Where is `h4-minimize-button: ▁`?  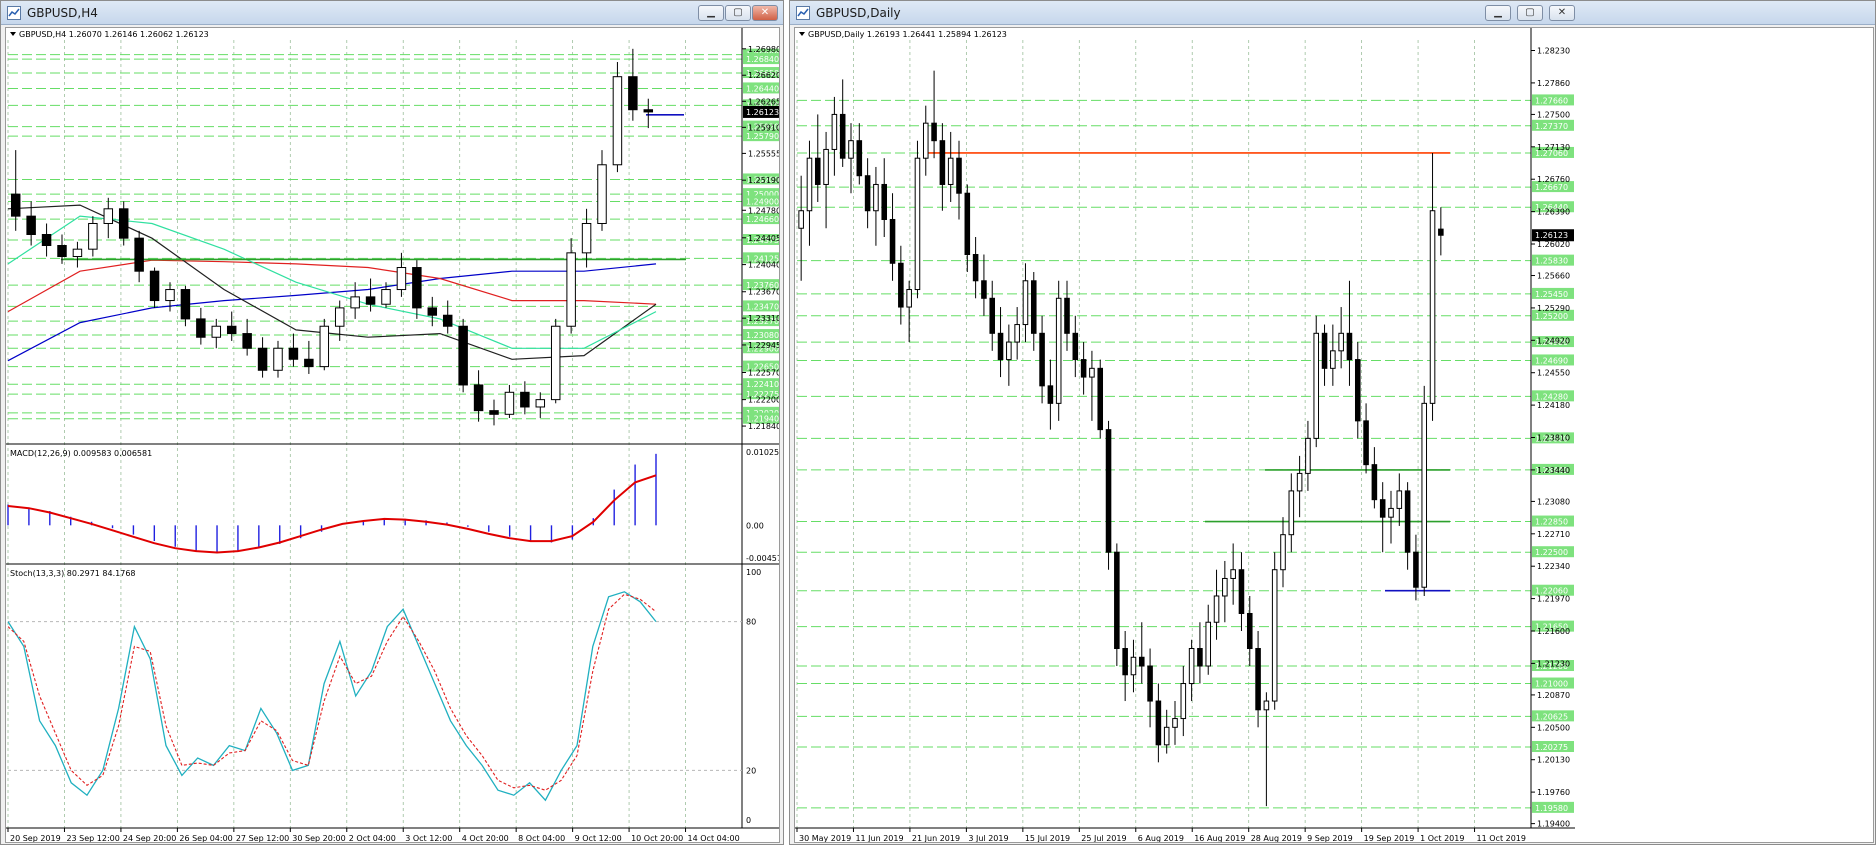 h4-minimize-button: ▁ is located at coordinates (711, 13).